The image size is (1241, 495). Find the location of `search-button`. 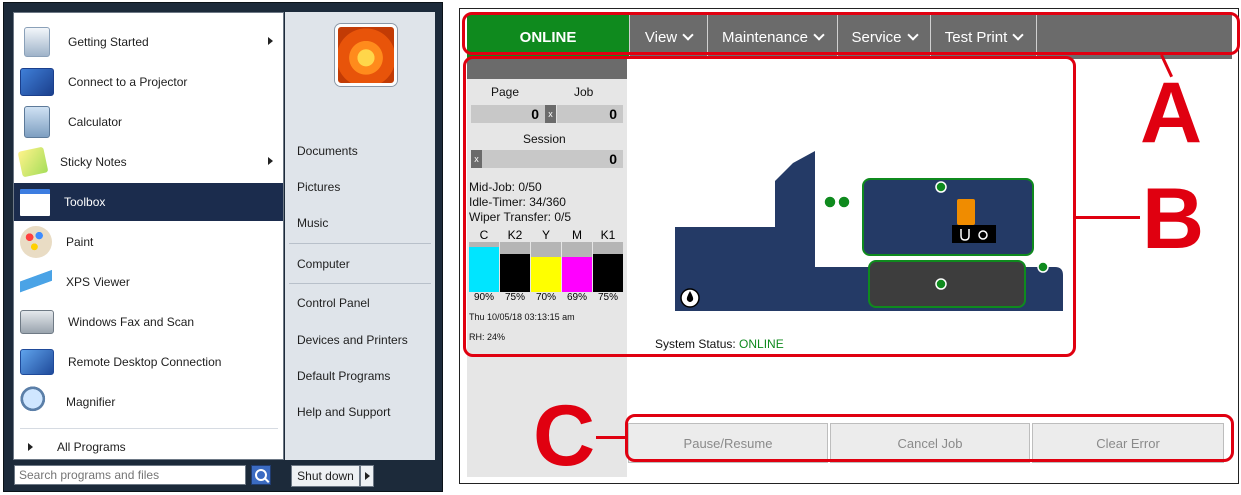

search-button is located at coordinates (261, 475).